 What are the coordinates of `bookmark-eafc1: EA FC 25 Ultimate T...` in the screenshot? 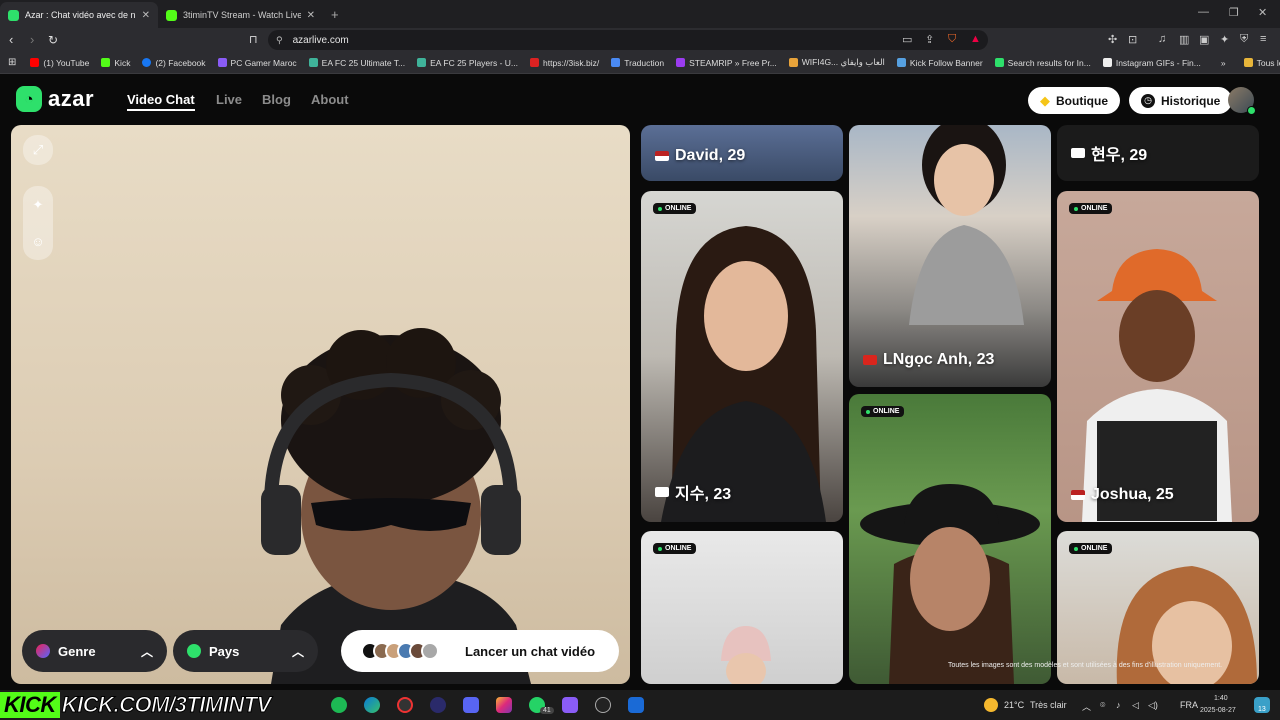 It's located at (356, 63).